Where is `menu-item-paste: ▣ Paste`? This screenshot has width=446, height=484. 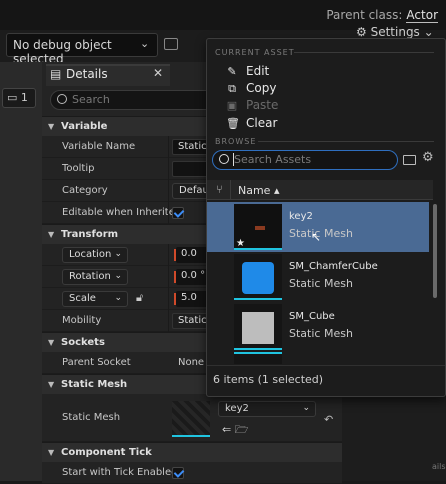
menu-item-paste: ▣ Paste is located at coordinates (252, 105).